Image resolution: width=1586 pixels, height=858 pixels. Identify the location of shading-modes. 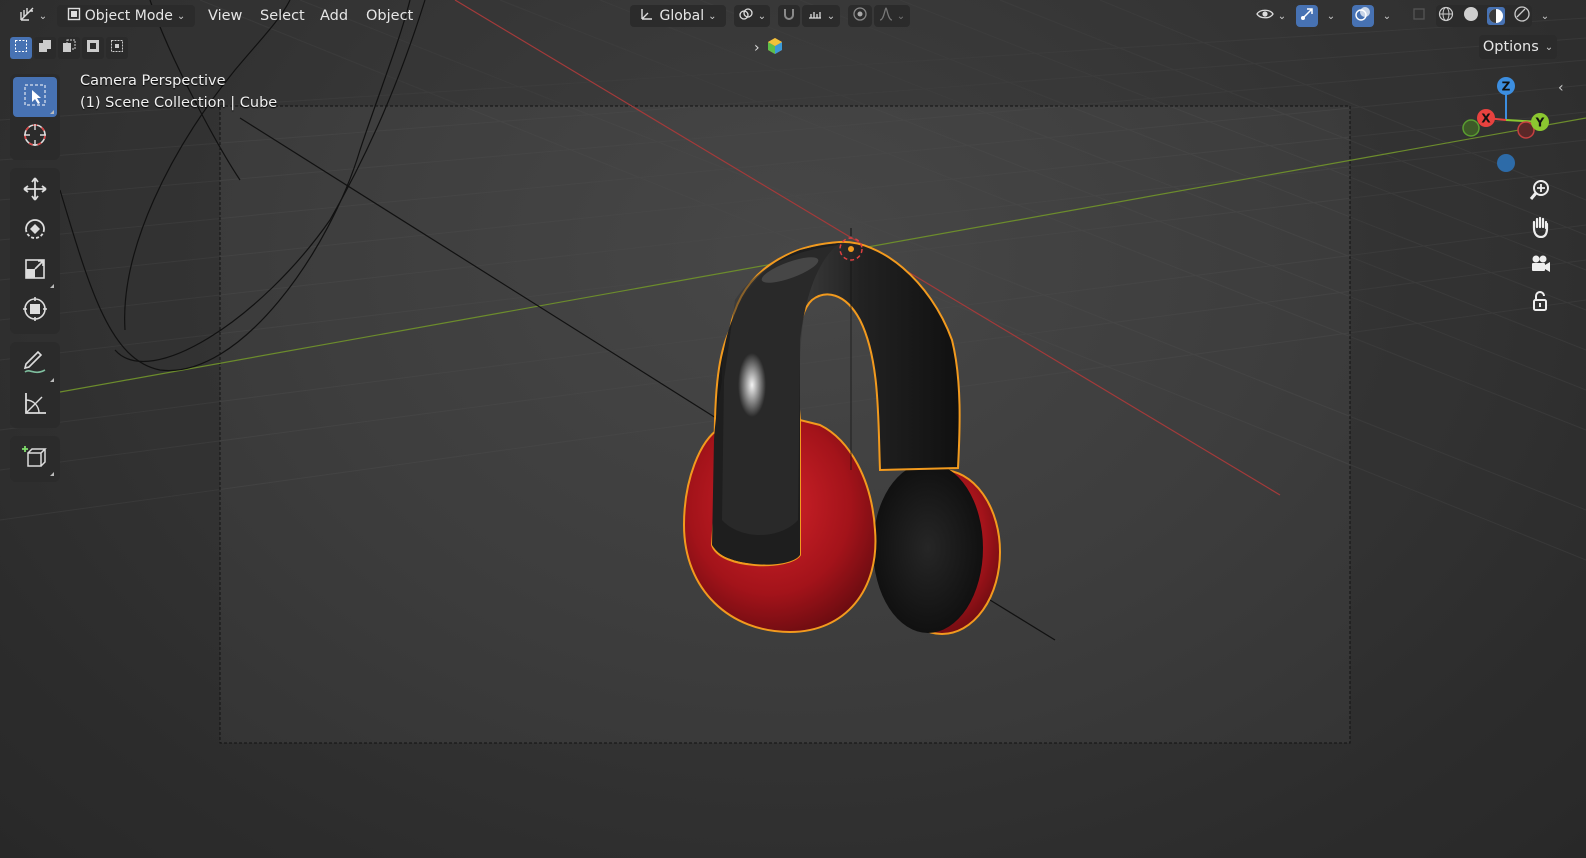
(1484, 16).